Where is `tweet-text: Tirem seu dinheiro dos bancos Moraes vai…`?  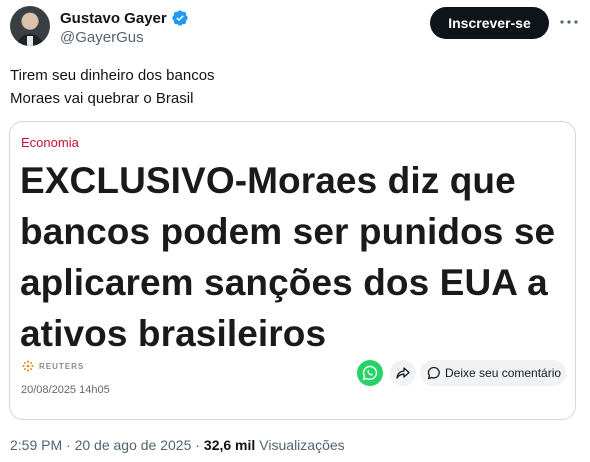 tweet-text: Tirem seu dinheiro dos bancos Moraes vai… is located at coordinates (112, 87).